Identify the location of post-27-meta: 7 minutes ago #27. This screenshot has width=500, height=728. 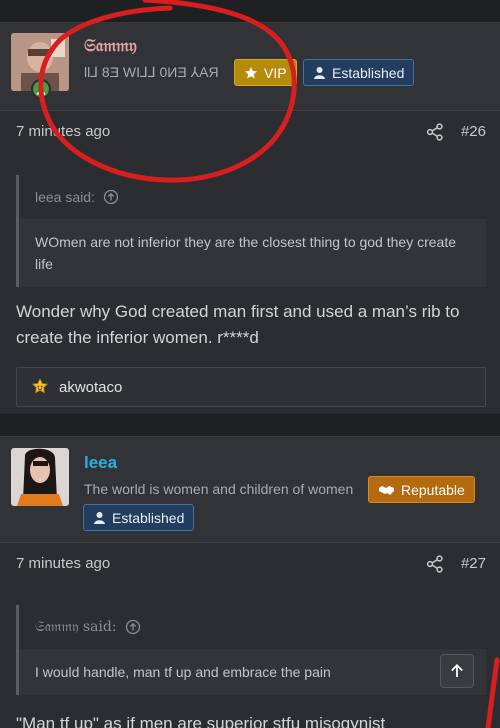
(250, 565).